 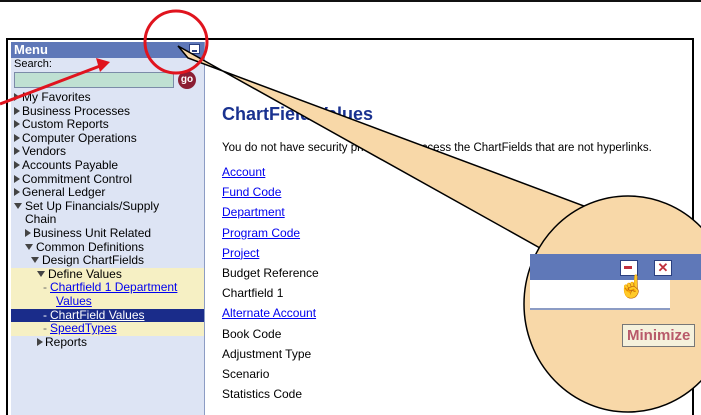 What do you see at coordinates (600, 295) in the screenshot?
I see `zoomed-panel` at bounding box center [600, 295].